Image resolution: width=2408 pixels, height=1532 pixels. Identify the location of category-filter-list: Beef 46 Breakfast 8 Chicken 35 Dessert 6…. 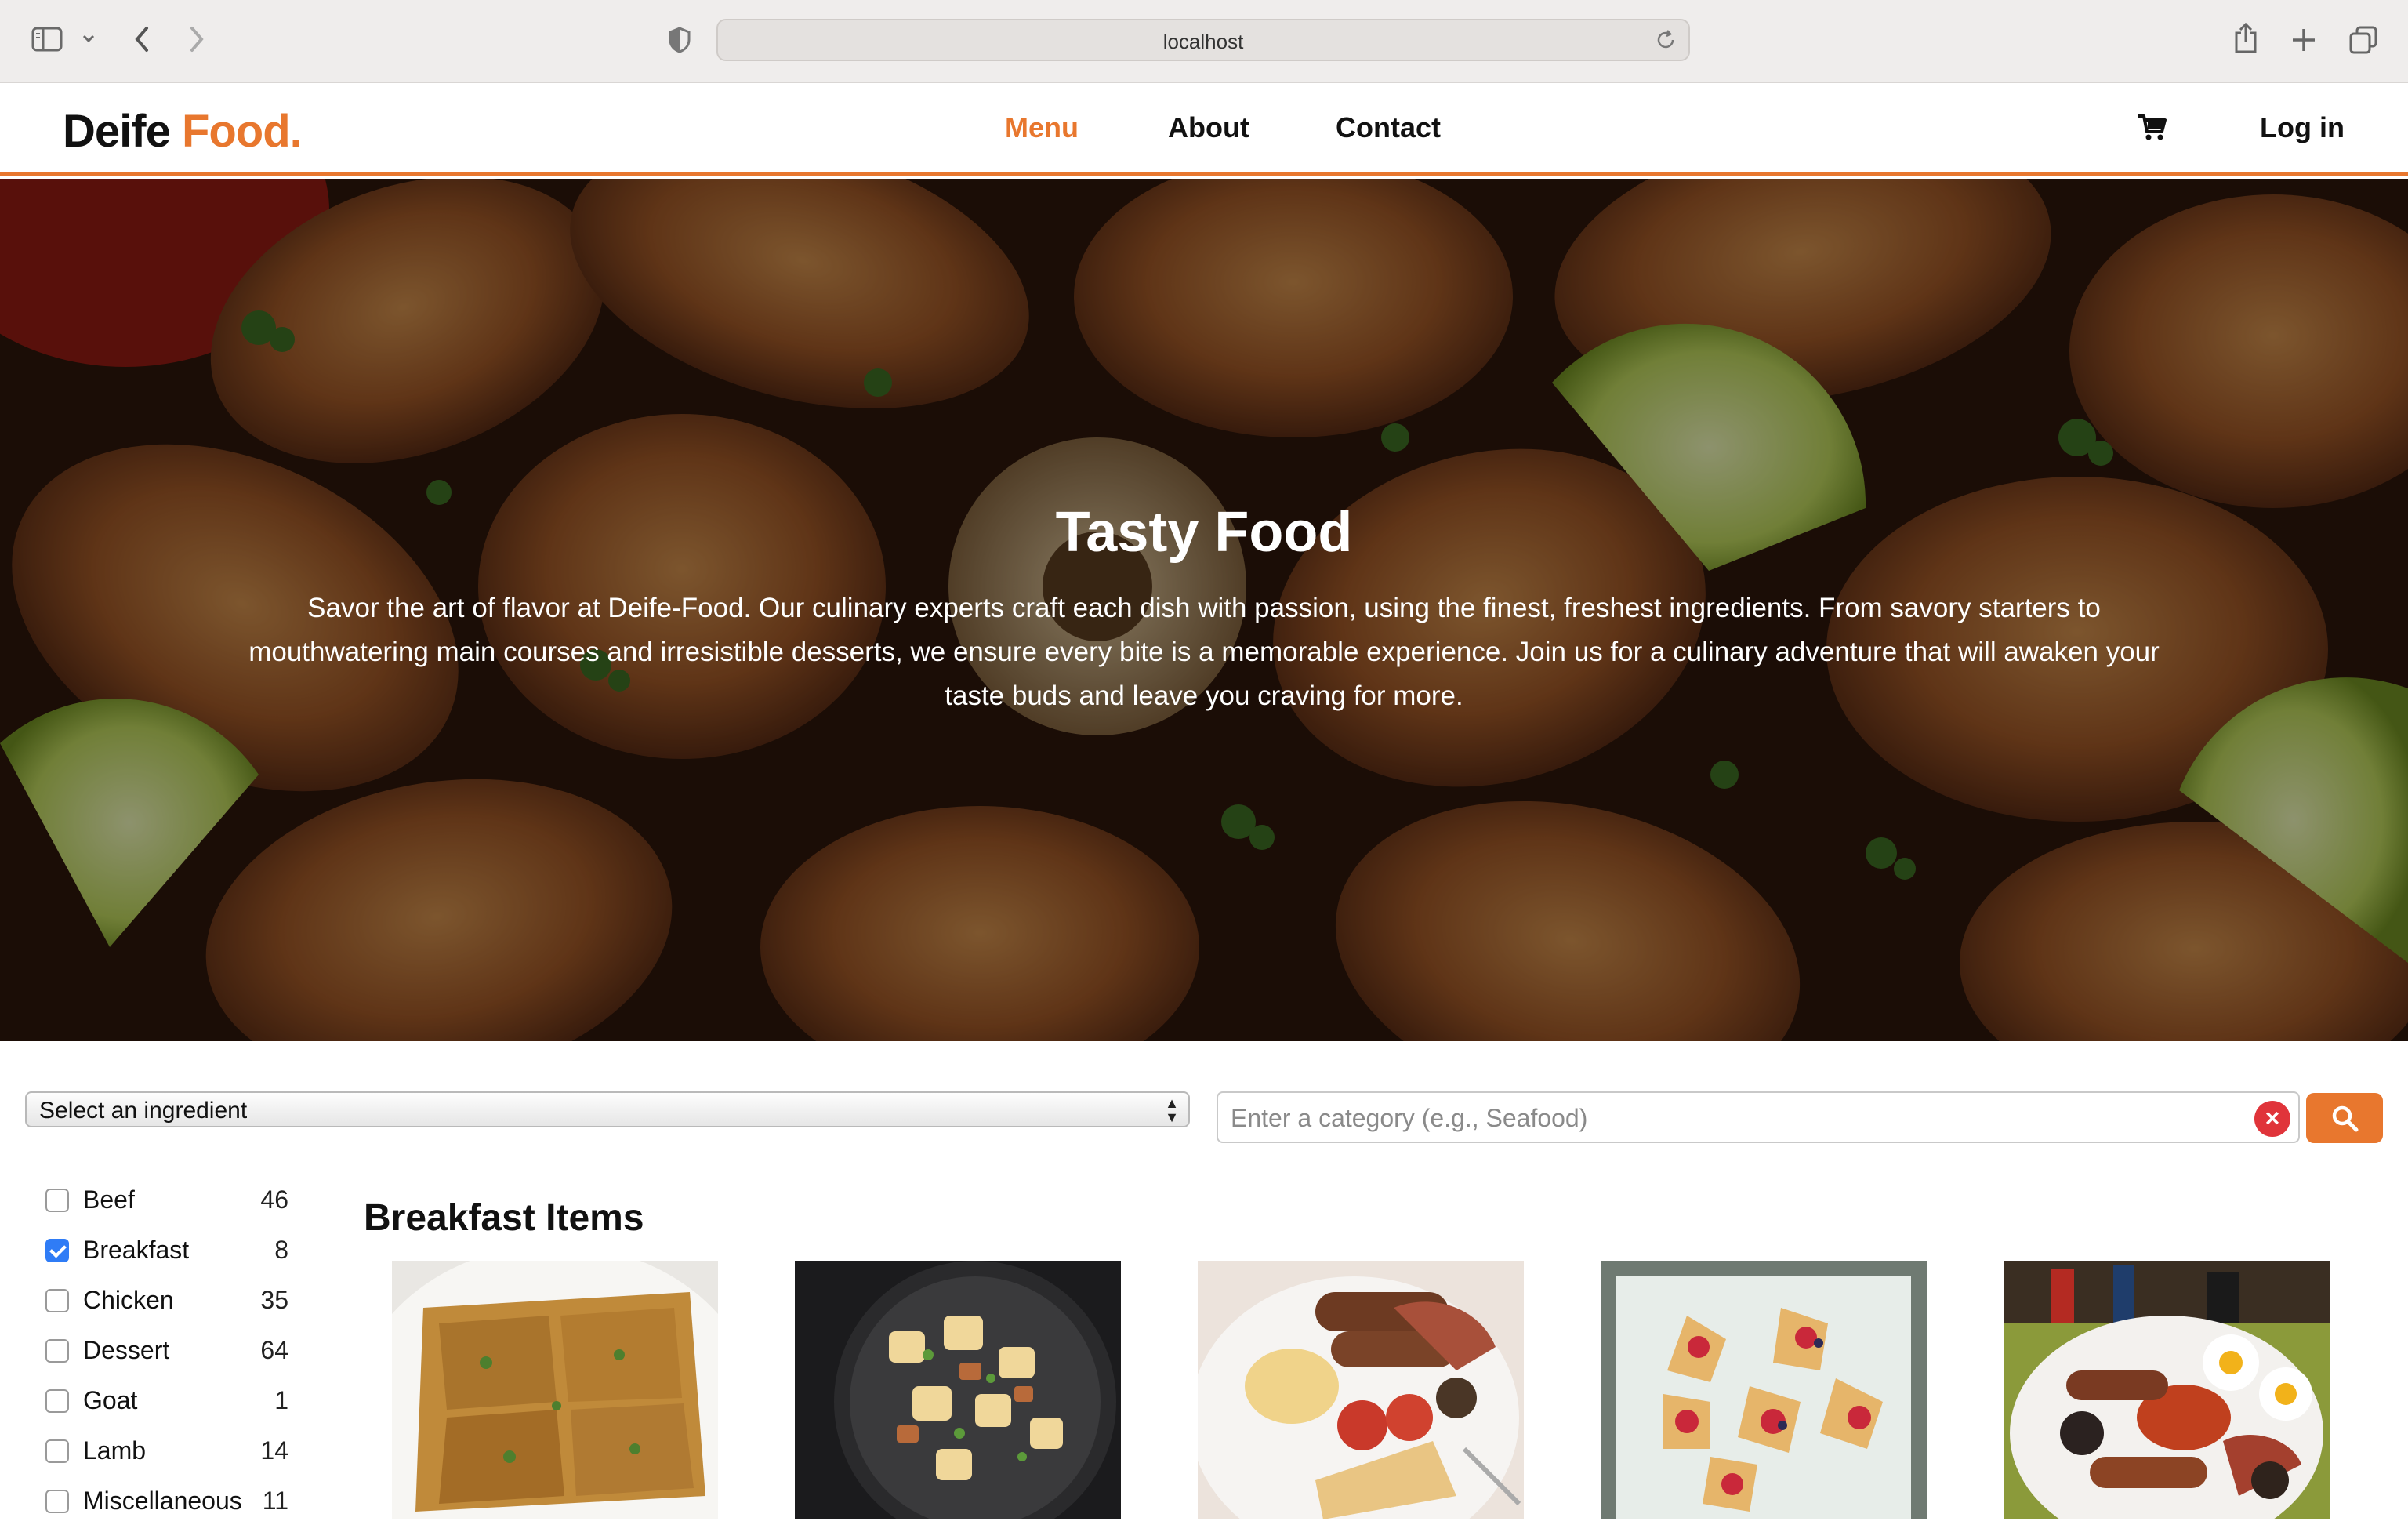
(166, 1356).